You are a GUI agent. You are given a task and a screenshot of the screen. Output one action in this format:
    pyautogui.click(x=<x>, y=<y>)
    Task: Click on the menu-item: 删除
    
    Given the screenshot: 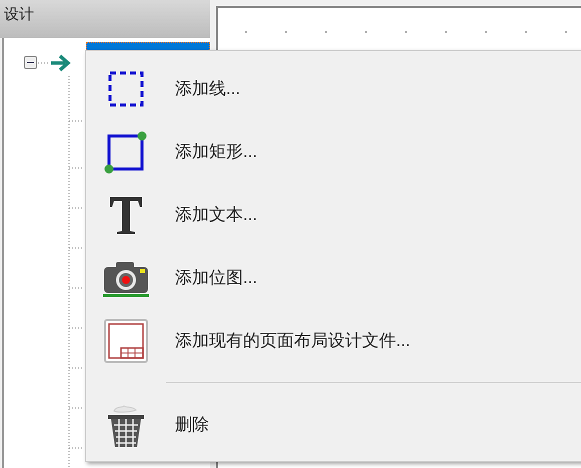 What is the action you would take?
    pyautogui.click(x=333, y=424)
    